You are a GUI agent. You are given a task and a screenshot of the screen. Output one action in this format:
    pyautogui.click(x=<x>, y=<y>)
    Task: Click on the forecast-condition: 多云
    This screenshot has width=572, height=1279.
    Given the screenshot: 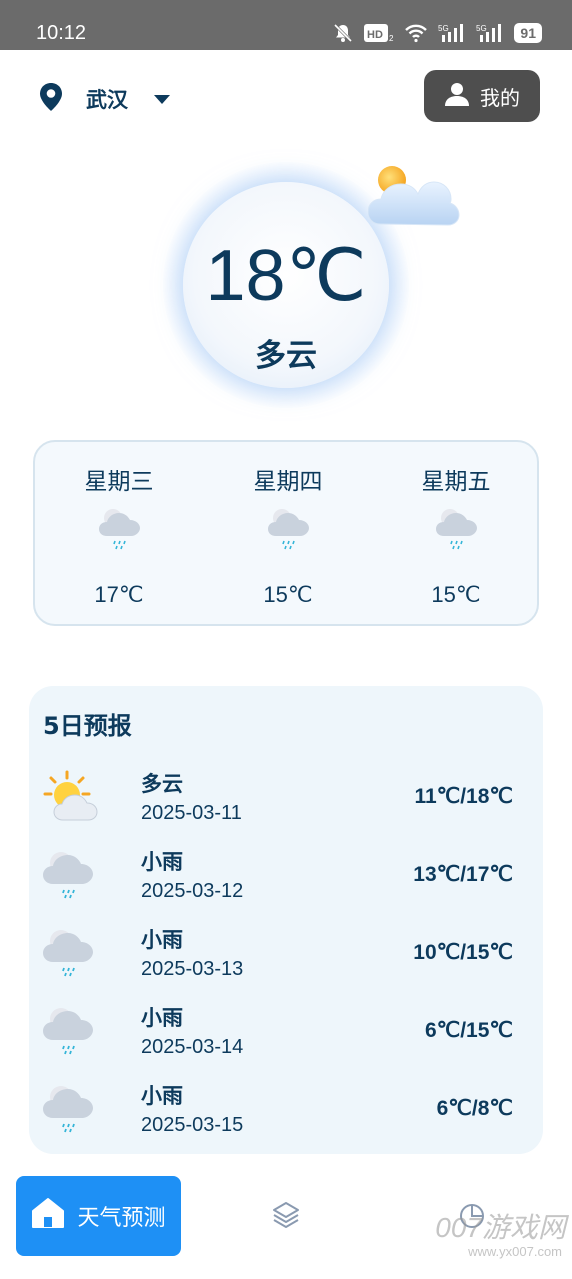 What is the action you would take?
    pyautogui.click(x=162, y=784)
    